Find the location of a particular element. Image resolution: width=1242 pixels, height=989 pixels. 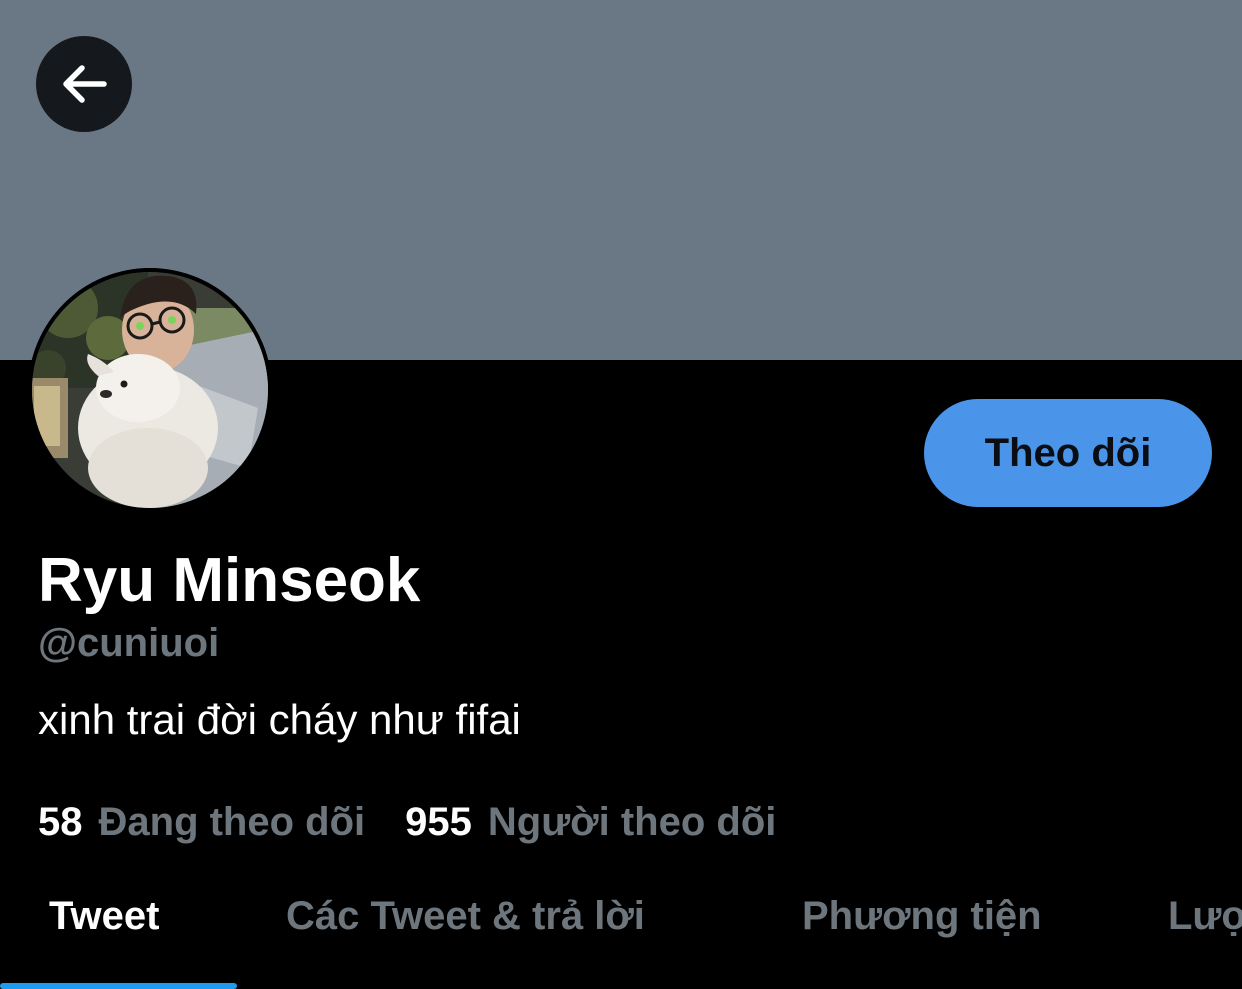

followers-label: Người theo dõi is located at coordinates (632, 822).